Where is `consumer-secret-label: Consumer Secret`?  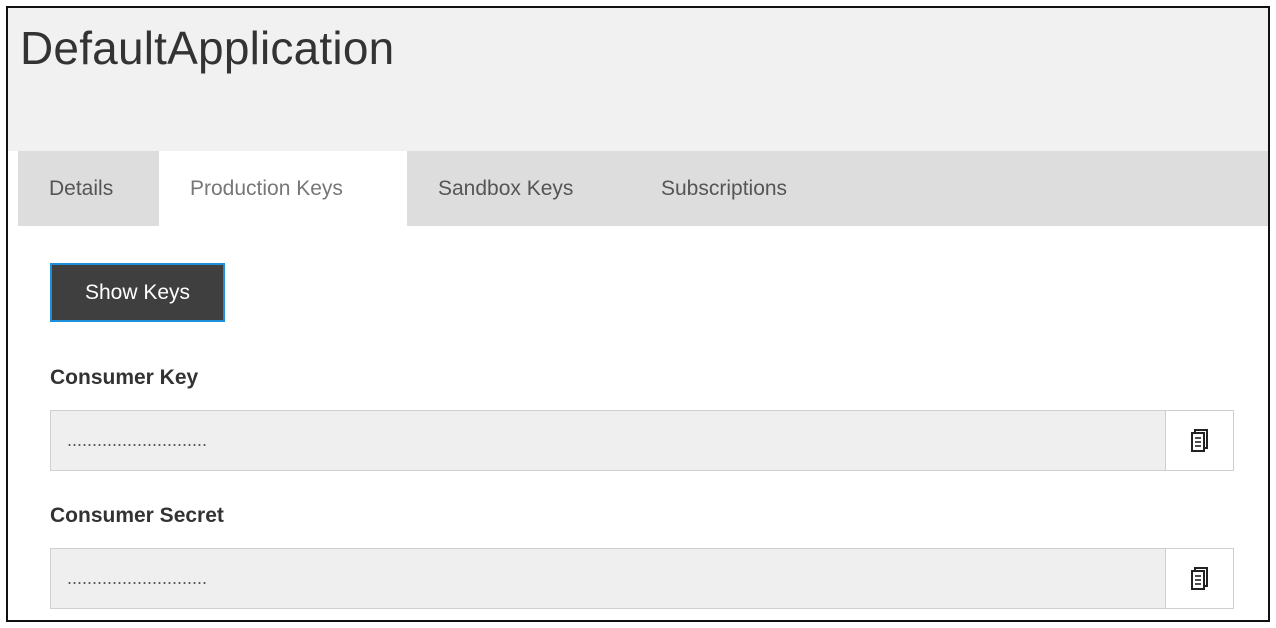
consumer-secret-label: Consumer Secret is located at coordinates (137, 515).